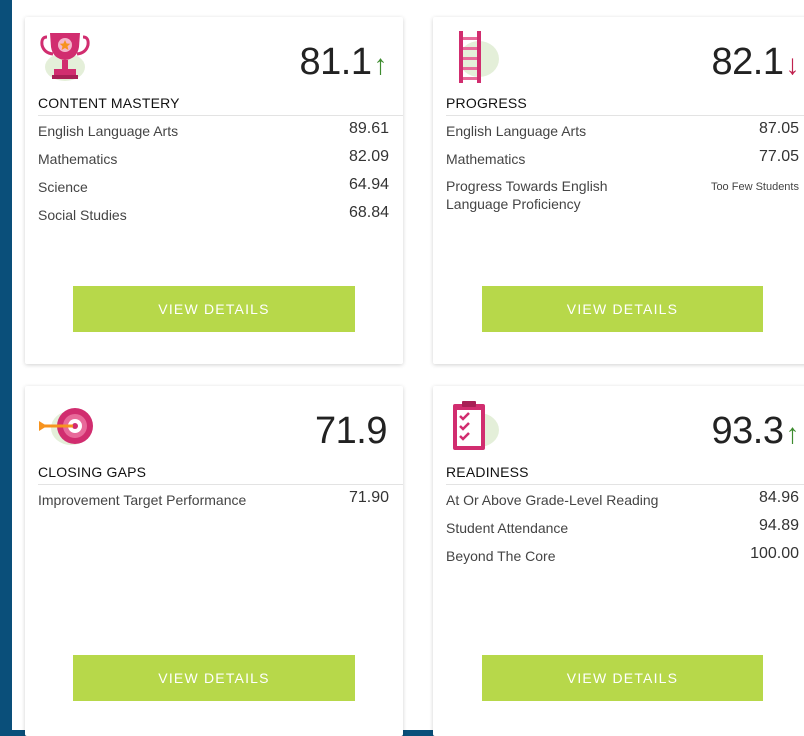 This screenshot has height=736, width=804. What do you see at coordinates (368, 128) in the screenshot?
I see `metric-value: 89.61` at bounding box center [368, 128].